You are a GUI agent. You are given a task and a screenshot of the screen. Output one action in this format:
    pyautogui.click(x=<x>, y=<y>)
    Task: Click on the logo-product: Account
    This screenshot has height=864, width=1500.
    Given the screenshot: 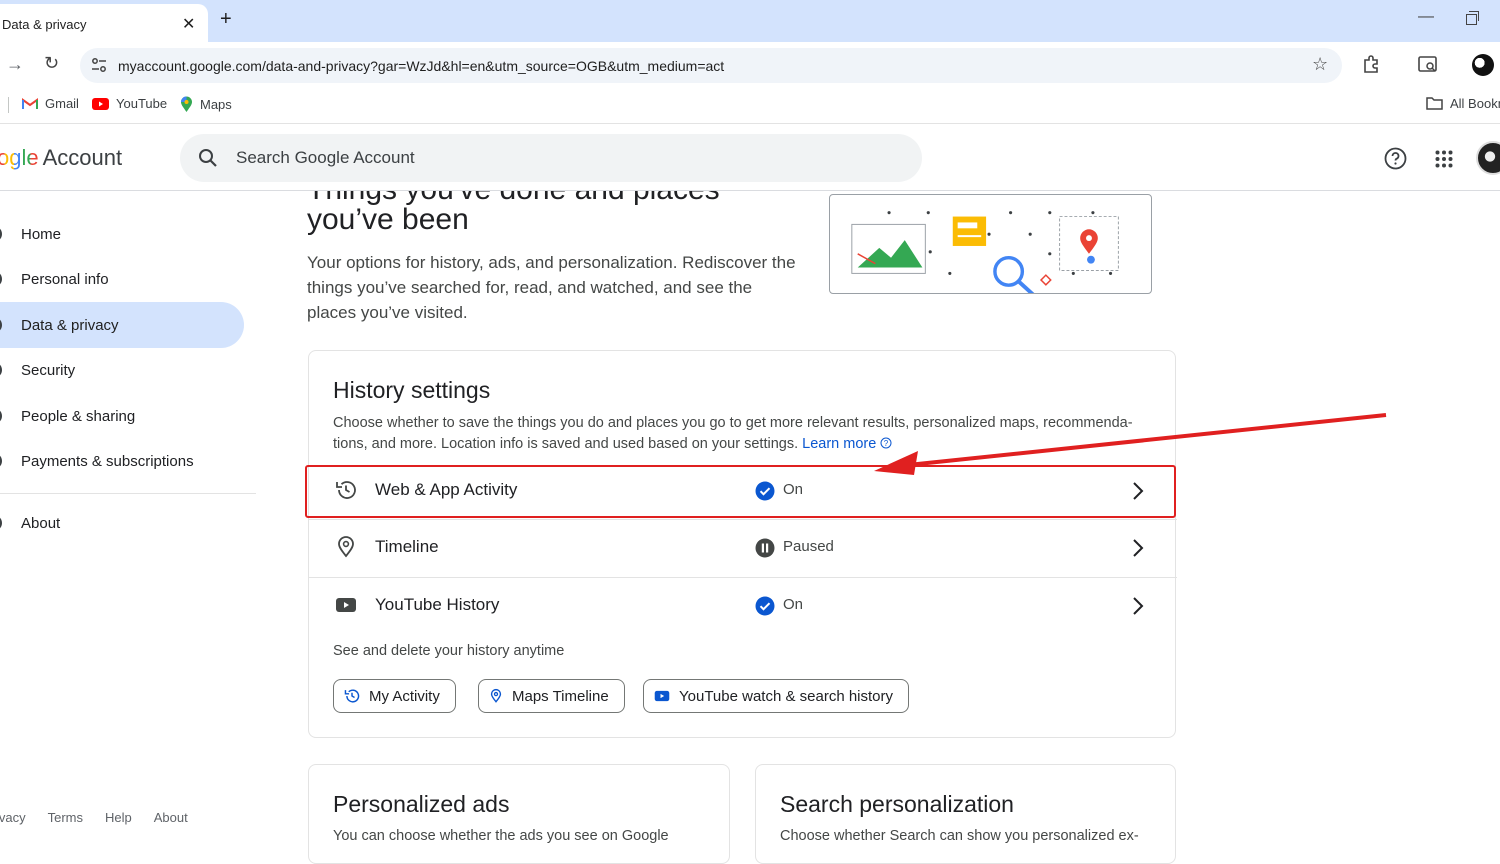 What is the action you would take?
    pyautogui.click(x=82, y=157)
    